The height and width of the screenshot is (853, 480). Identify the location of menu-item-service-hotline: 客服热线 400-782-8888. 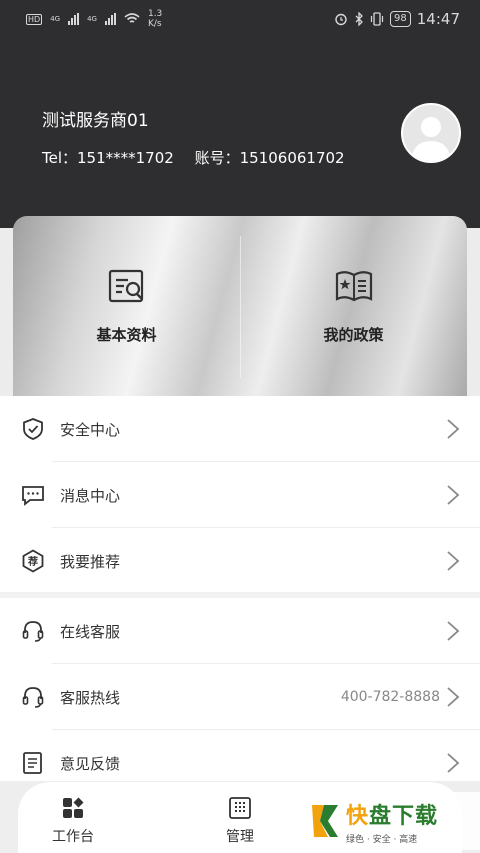
(240, 697).